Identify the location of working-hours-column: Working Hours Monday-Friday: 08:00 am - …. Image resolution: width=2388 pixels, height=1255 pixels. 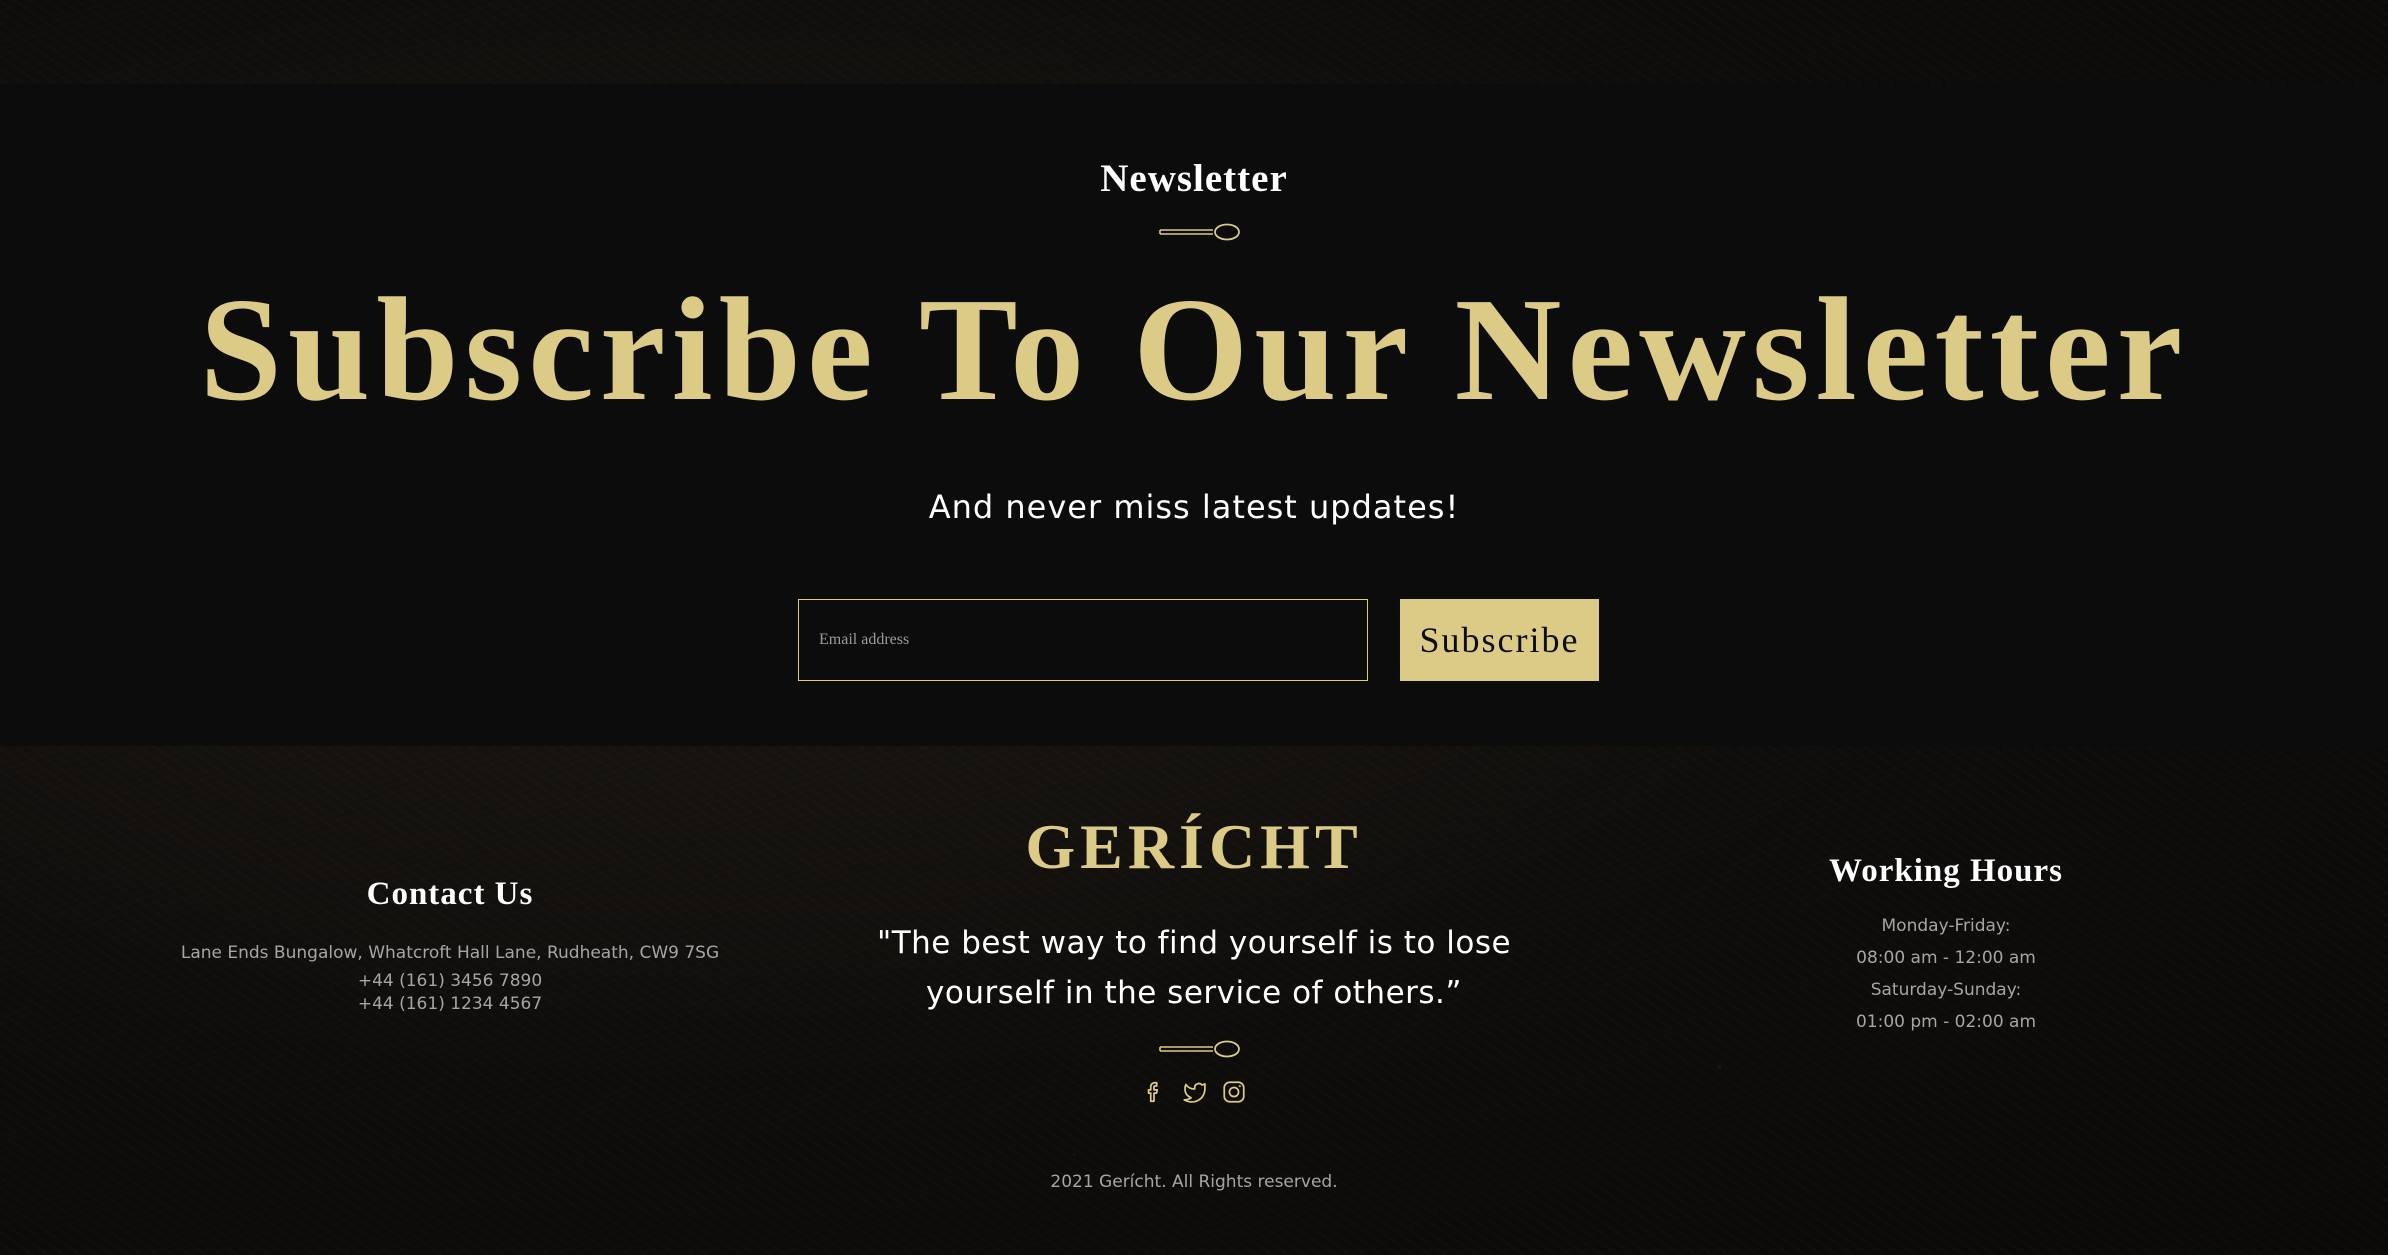
(1946, 942).